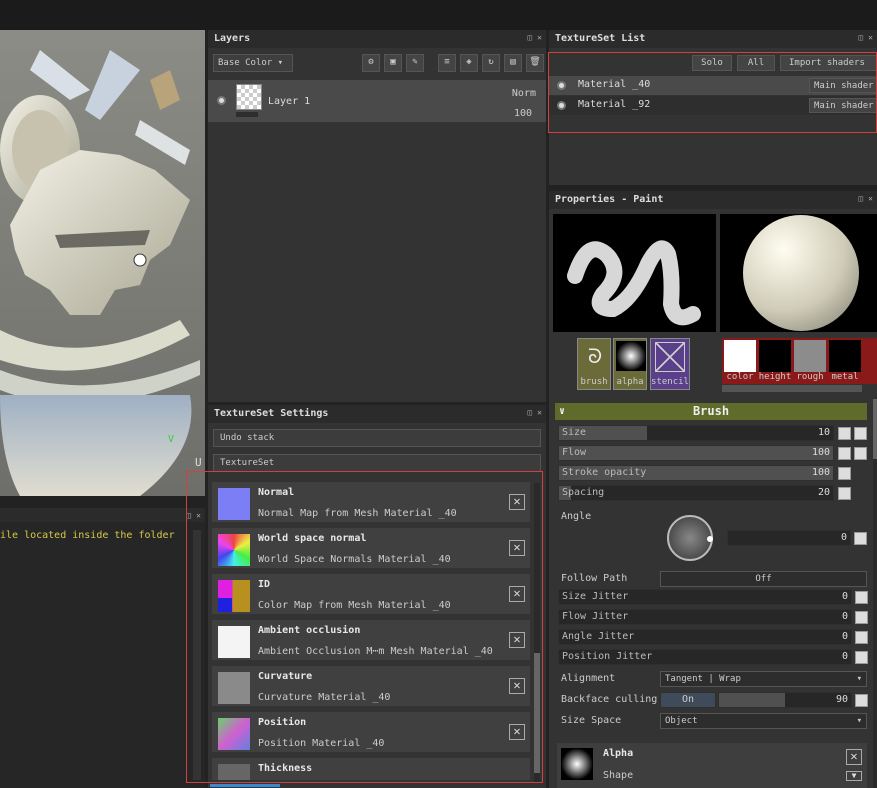 This screenshot has width=877, height=788. I want to click on channel-dropdown: Base Color ▾, so click(253, 63).